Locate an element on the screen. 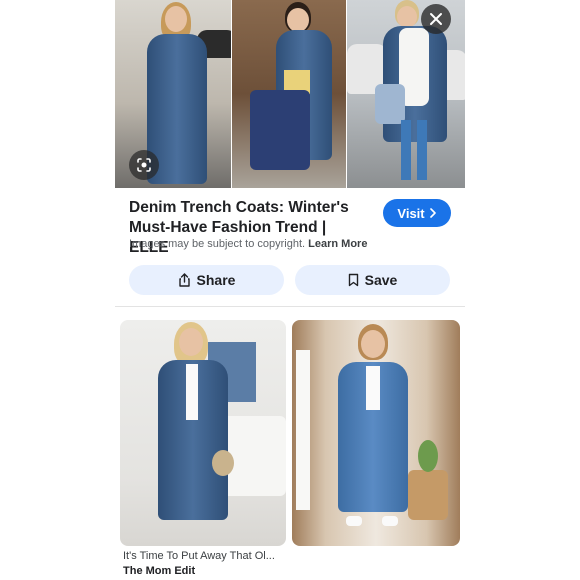 This screenshot has height=580, width=580. copyright-text: Images may be subject to copyright. is located at coordinates (217, 244).